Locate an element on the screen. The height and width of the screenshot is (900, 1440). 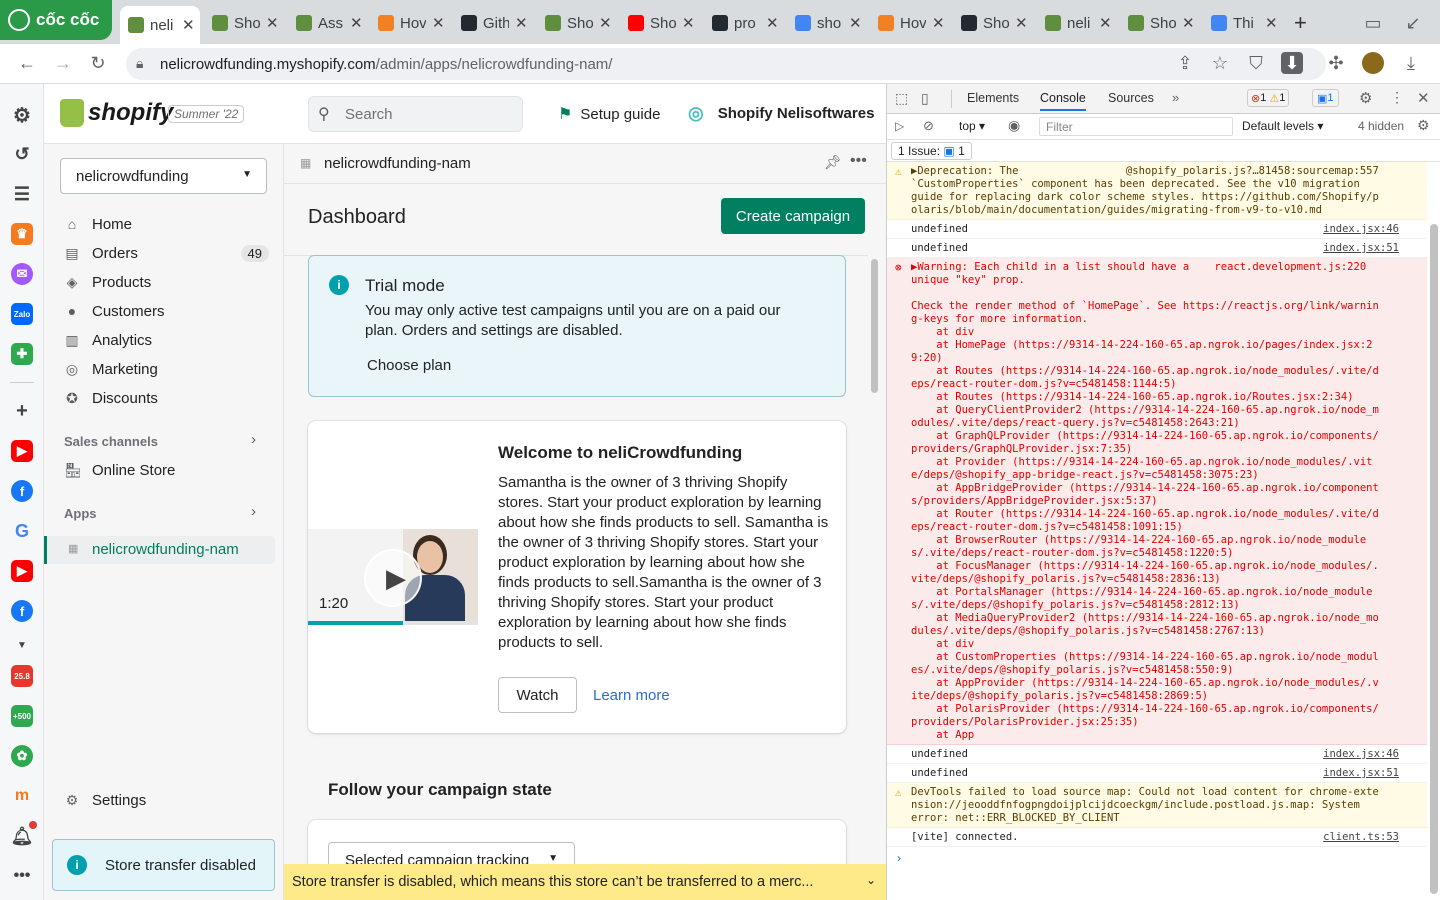
close-devtools-icon: ✕ is located at coordinates (1423, 98).